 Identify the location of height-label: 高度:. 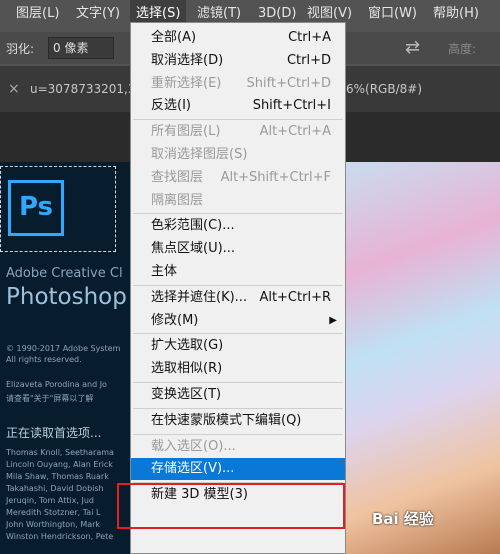
(462, 49).